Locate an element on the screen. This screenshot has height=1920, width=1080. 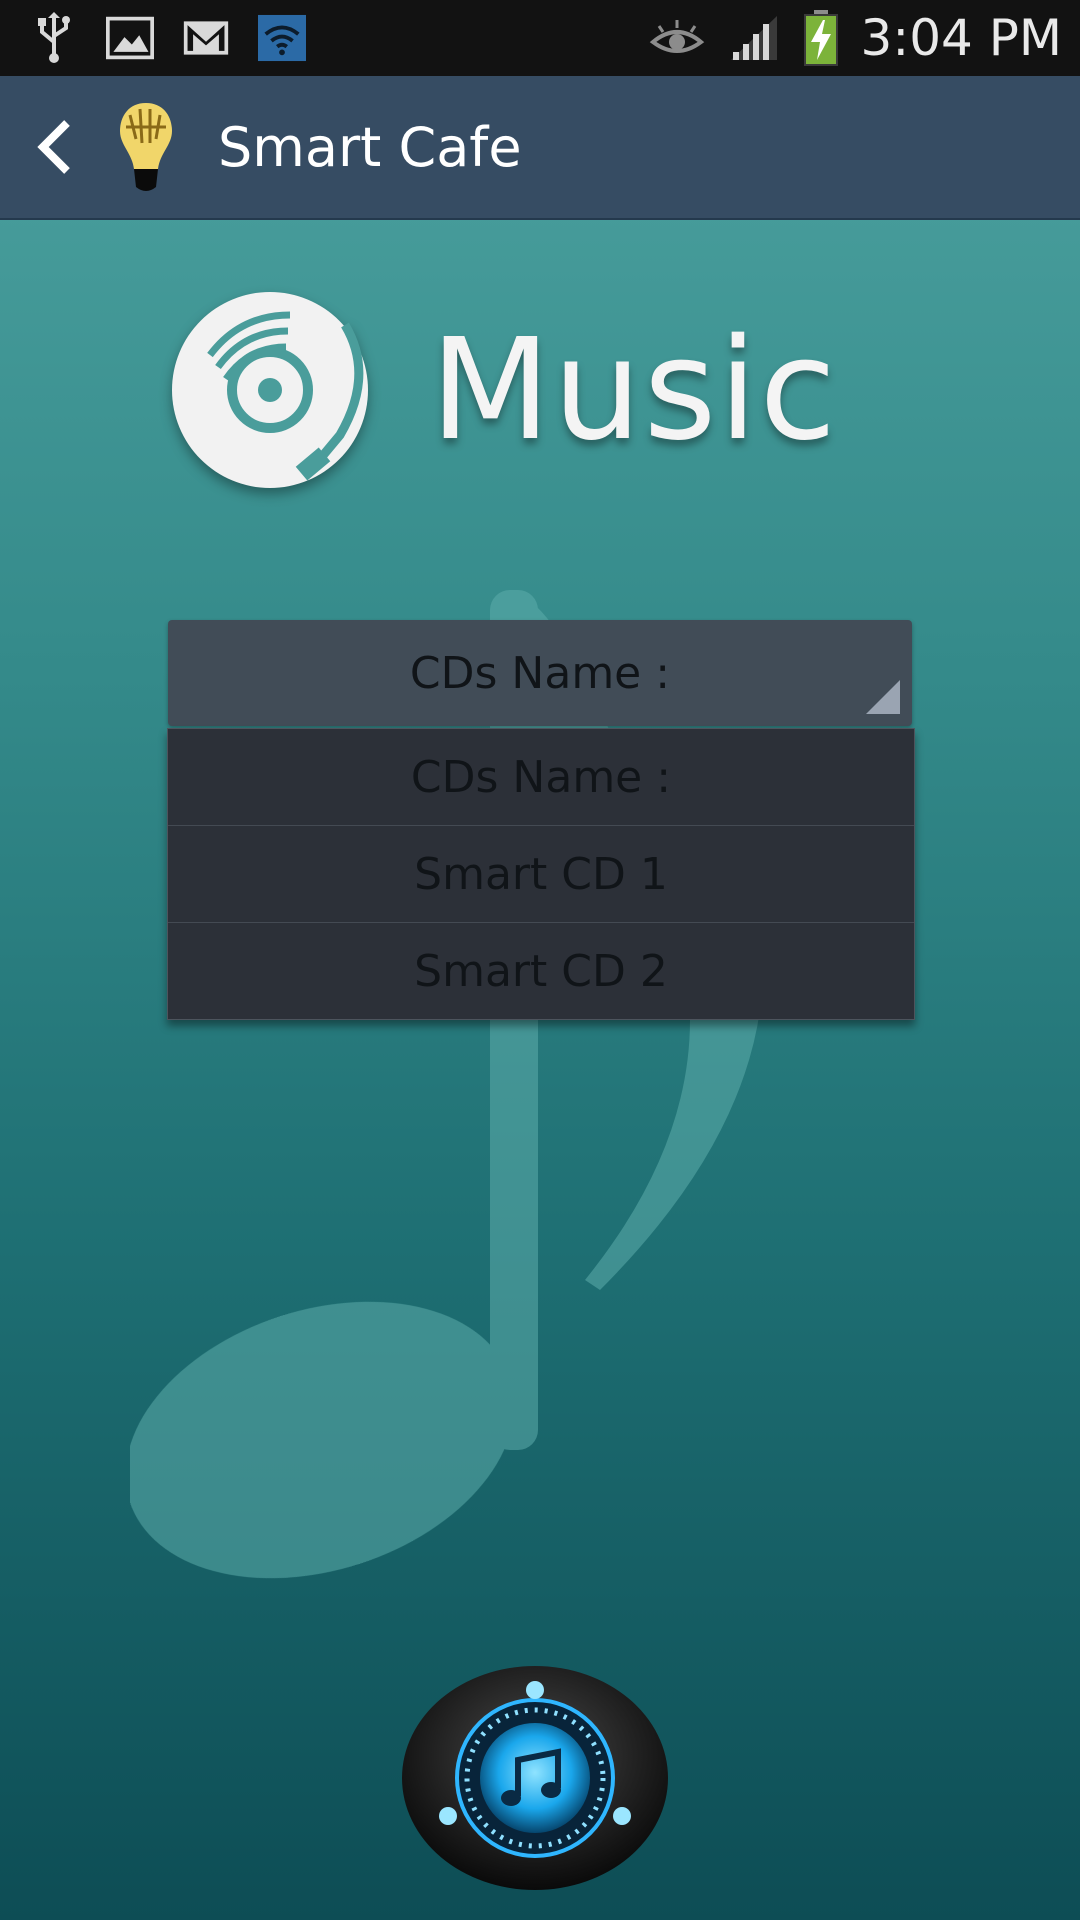
gmail-icon is located at coordinates (206, 38).